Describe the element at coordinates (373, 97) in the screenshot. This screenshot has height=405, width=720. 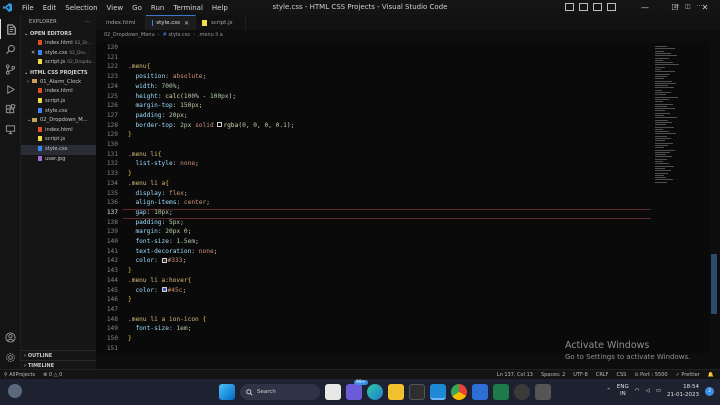
I see `code-line: 125 height: calc(100% - 100px);` at that location.